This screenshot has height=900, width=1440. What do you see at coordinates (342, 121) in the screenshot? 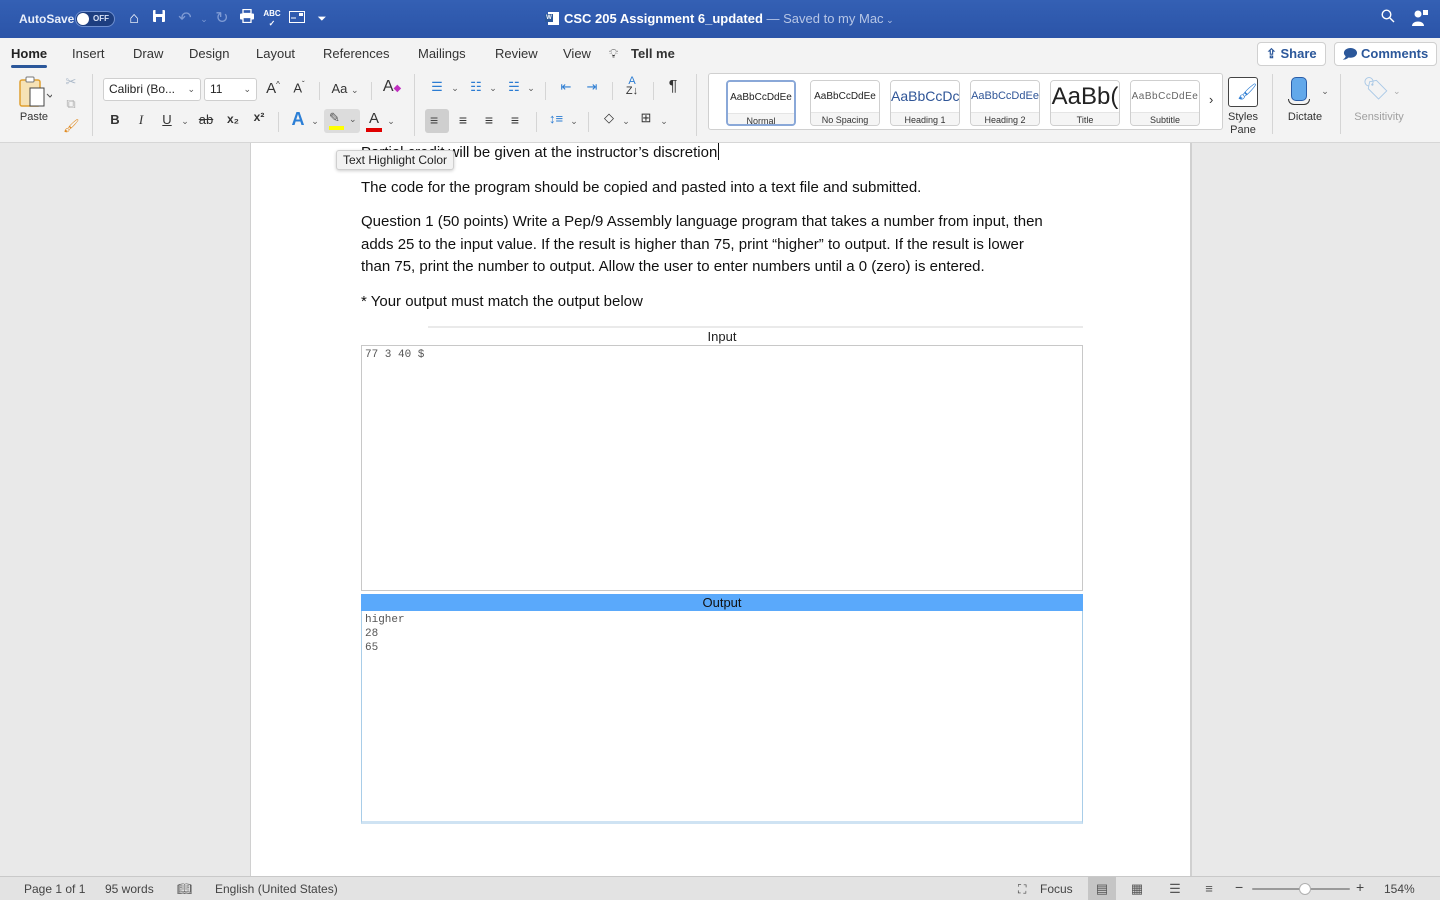
I see `highlight-button: ✎ ⌄` at bounding box center [342, 121].